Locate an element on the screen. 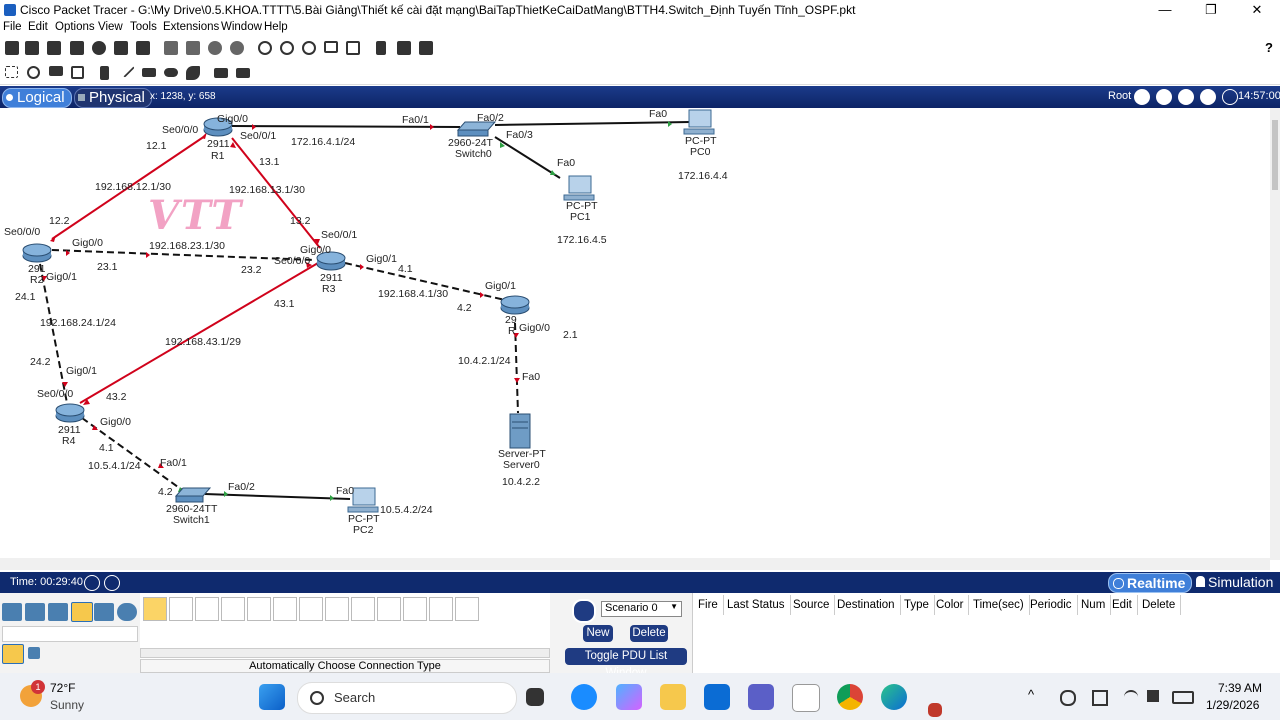  new-scenario-button: New is located at coordinates (598, 633).